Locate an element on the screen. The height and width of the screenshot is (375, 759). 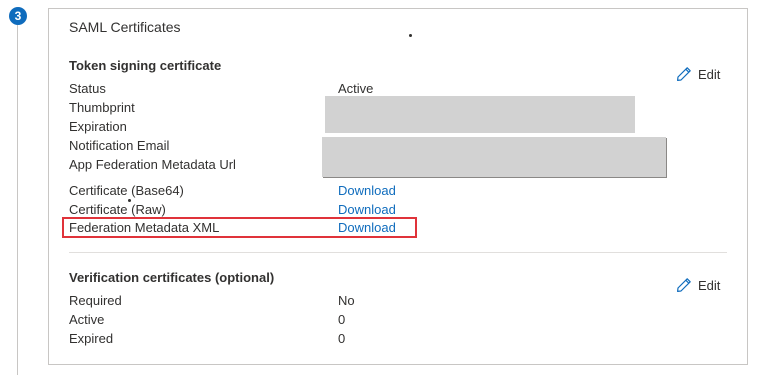
active-label: Active is located at coordinates (87, 319).